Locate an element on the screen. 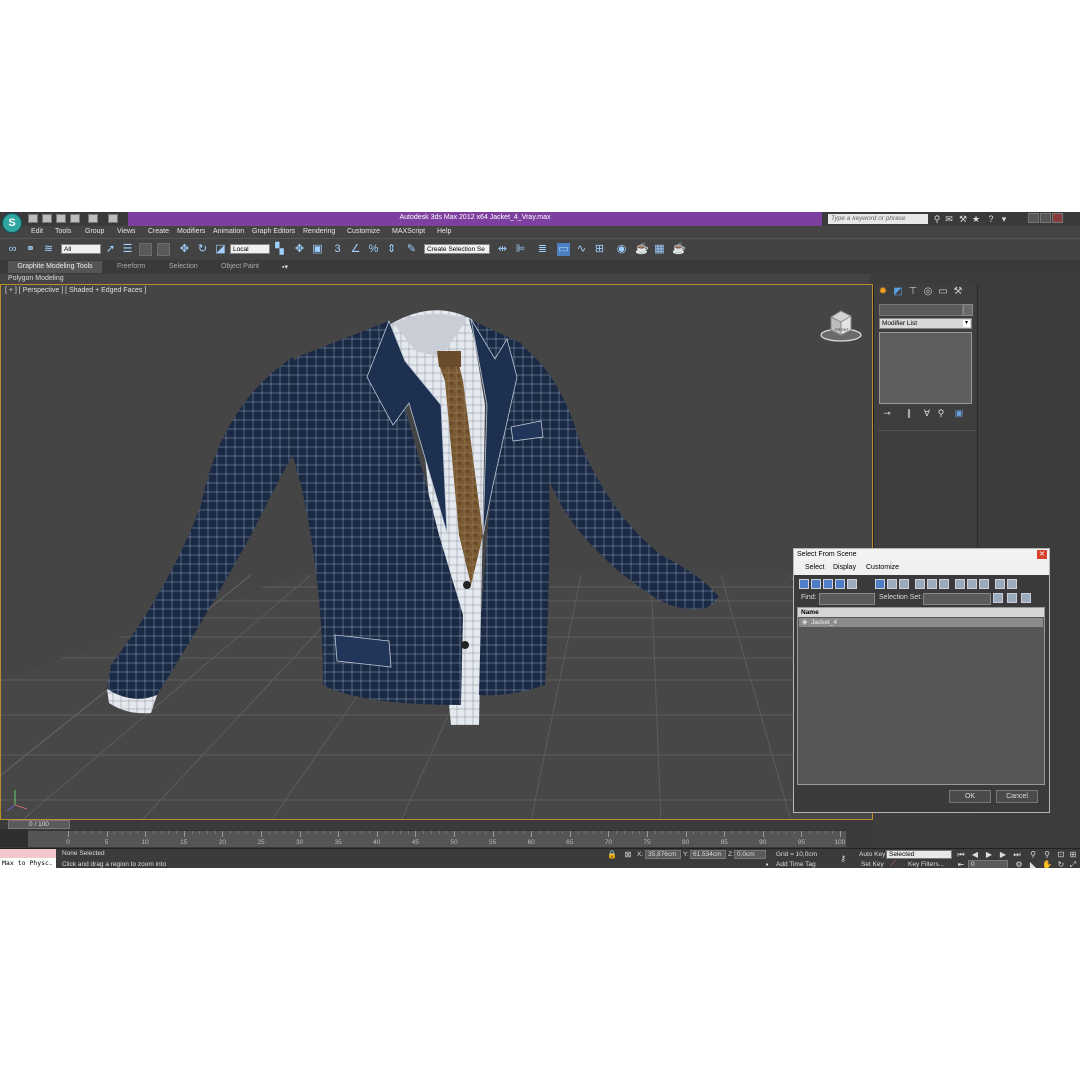 The width and height of the screenshot is (1080, 1080). tab-freeform: Freeform is located at coordinates (131, 266).